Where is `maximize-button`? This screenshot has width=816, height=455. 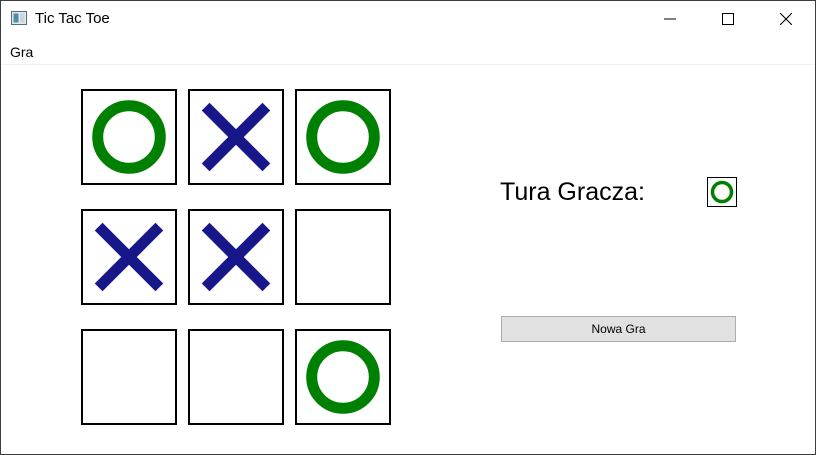
maximize-button is located at coordinates (728, 19).